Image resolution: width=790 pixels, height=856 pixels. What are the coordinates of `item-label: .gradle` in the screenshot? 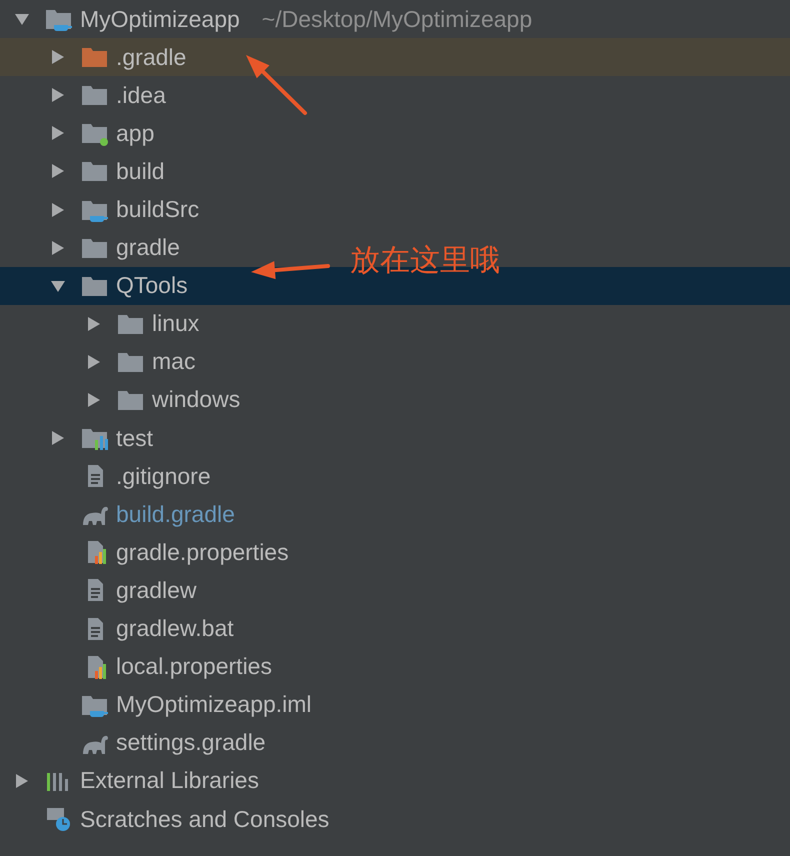 It's located at (151, 57).